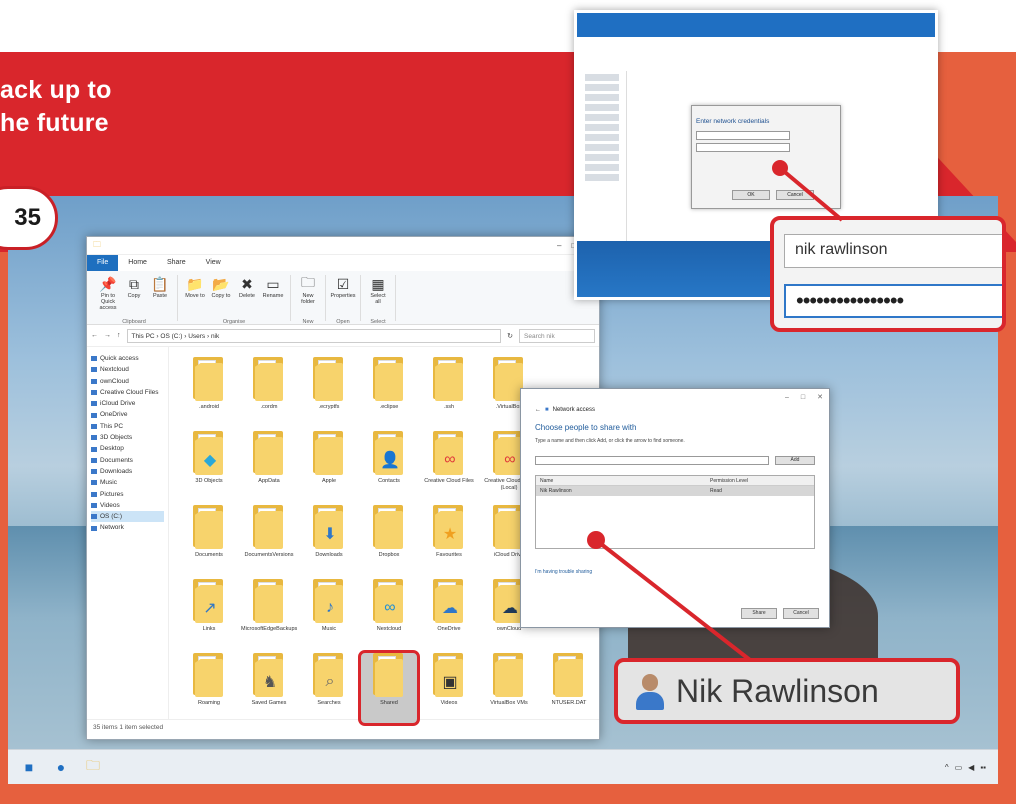  What do you see at coordinates (510, 336) in the screenshot?
I see `refresh-icon: ↻` at bounding box center [510, 336].